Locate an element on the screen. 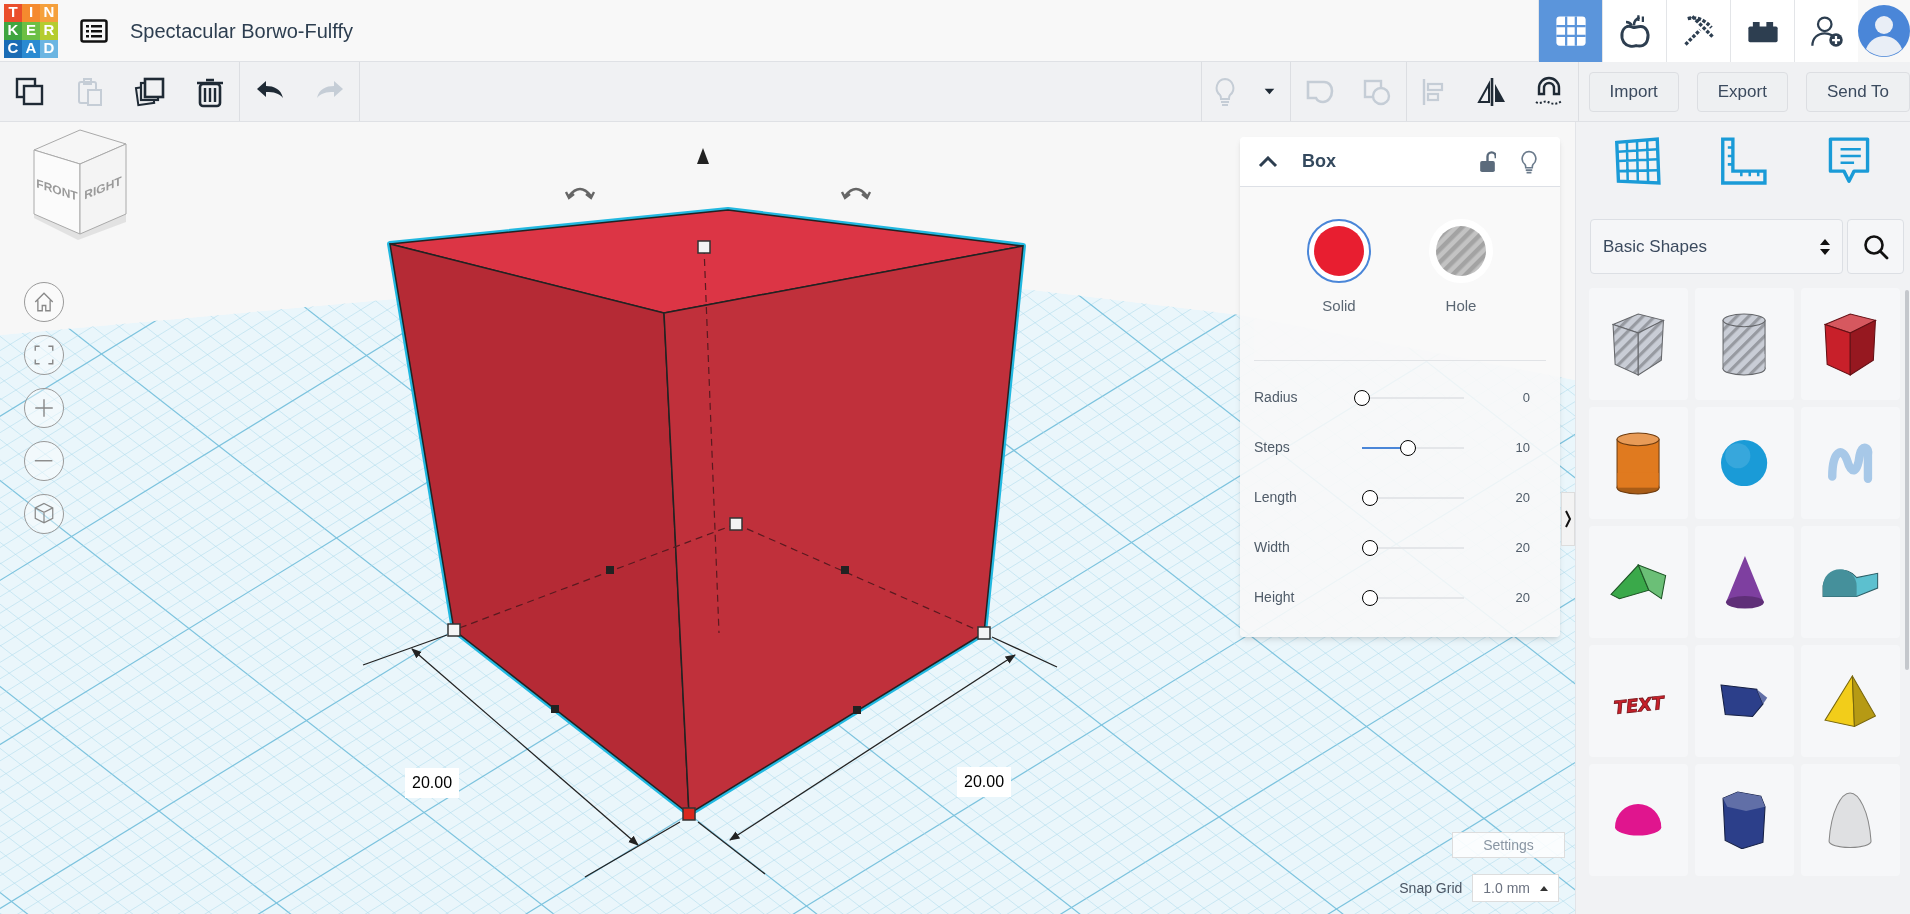 The height and width of the screenshot is (914, 1910). search-button is located at coordinates (1875, 246).